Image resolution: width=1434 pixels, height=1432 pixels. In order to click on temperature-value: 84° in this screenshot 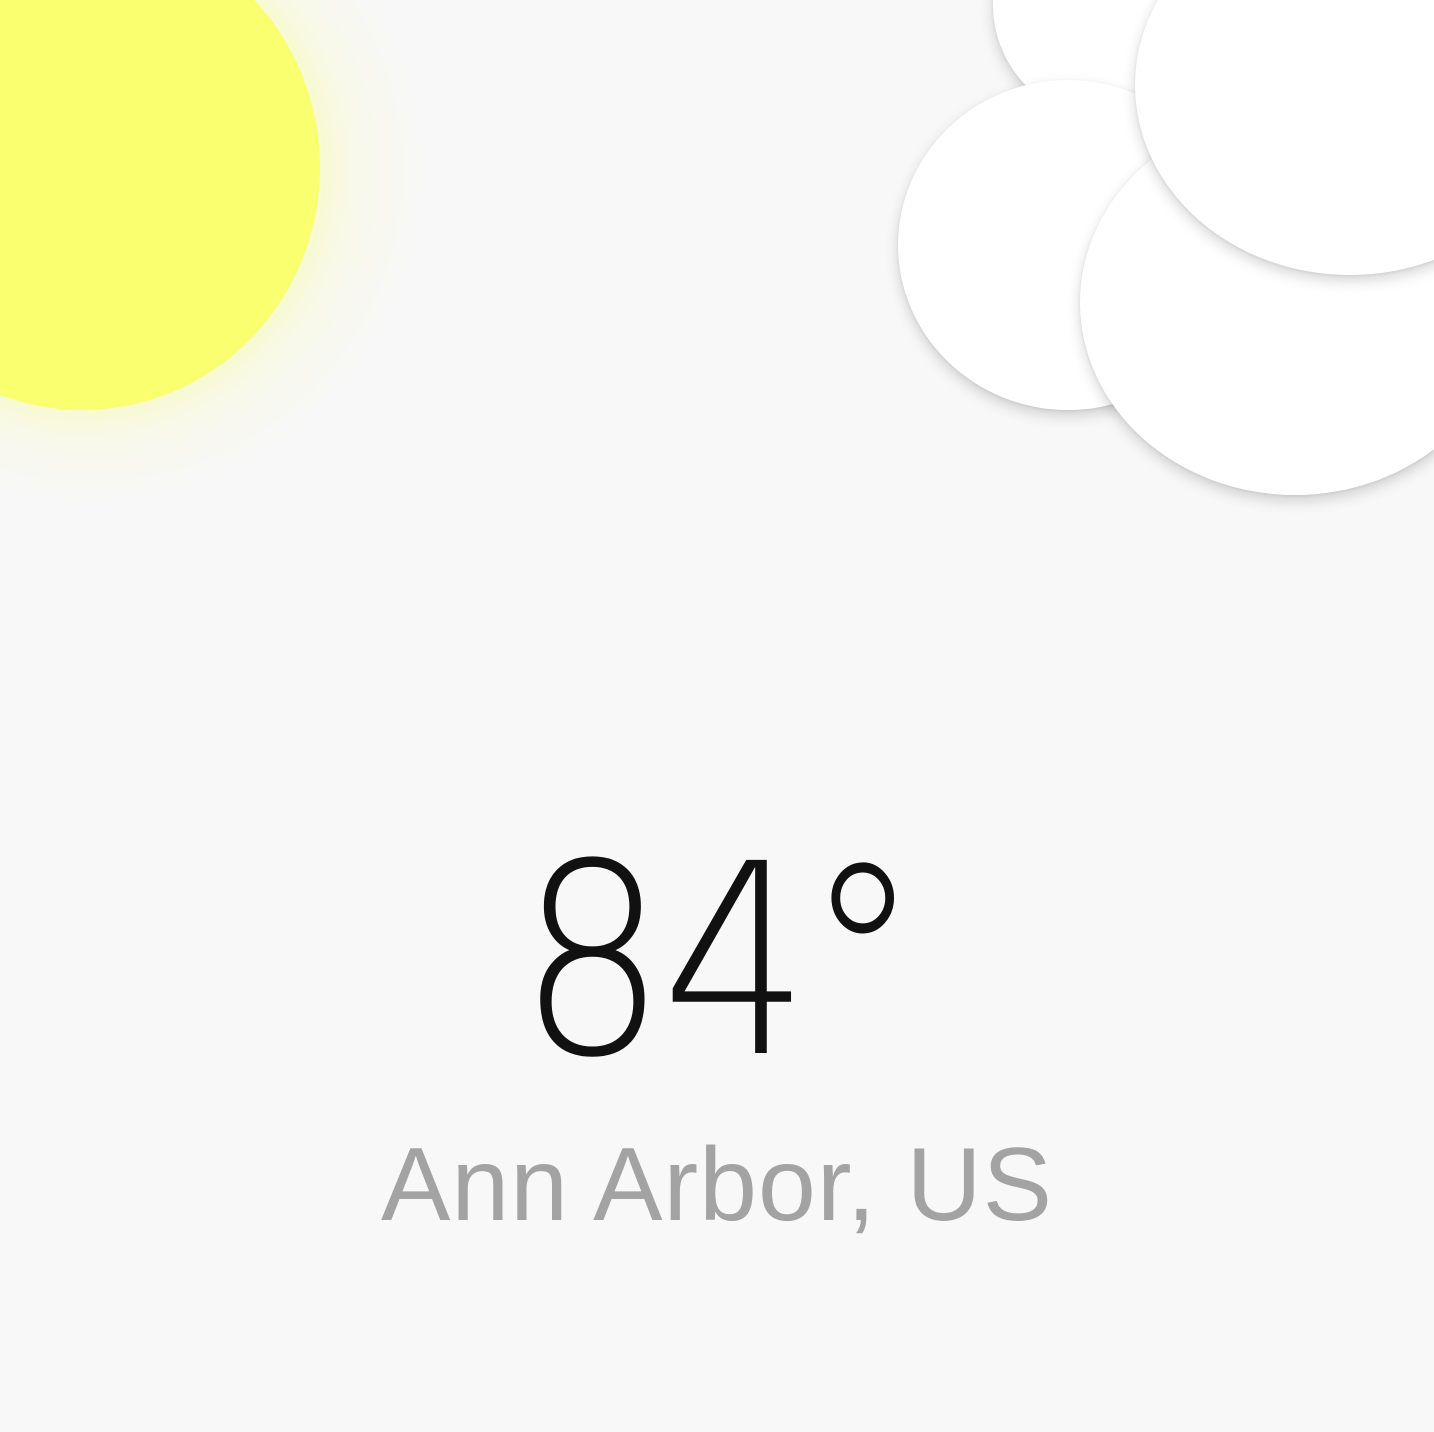, I will do `click(719, 962)`.